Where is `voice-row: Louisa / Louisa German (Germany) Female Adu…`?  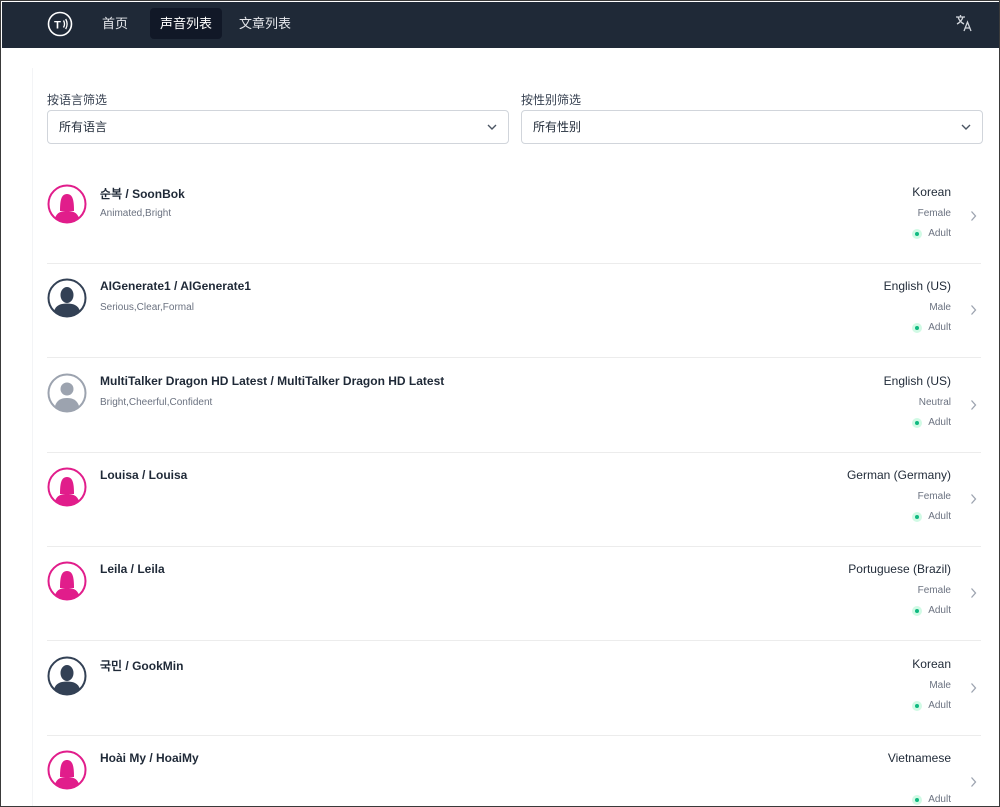
voice-row: Louisa / Louisa German (Germany) Female Adu… is located at coordinates (514, 500).